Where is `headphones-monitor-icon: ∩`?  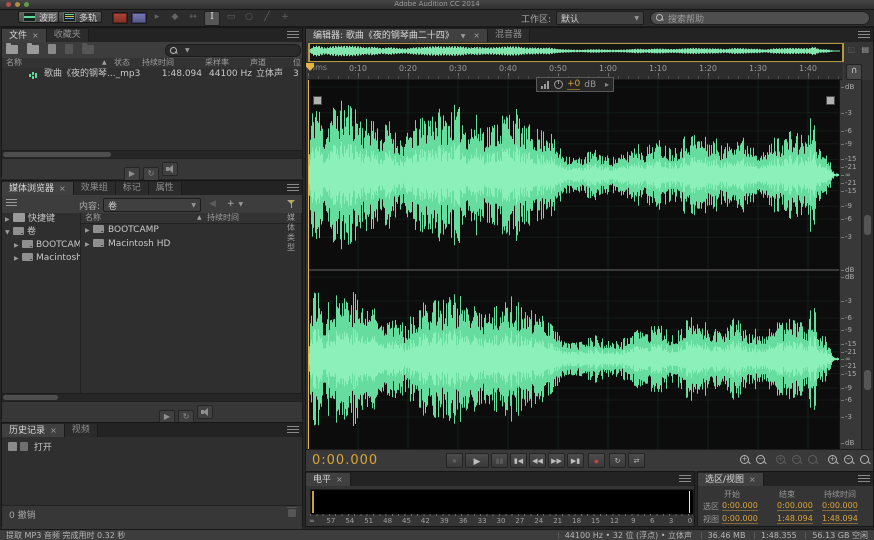 headphones-monitor-icon: ∩ is located at coordinates (854, 72).